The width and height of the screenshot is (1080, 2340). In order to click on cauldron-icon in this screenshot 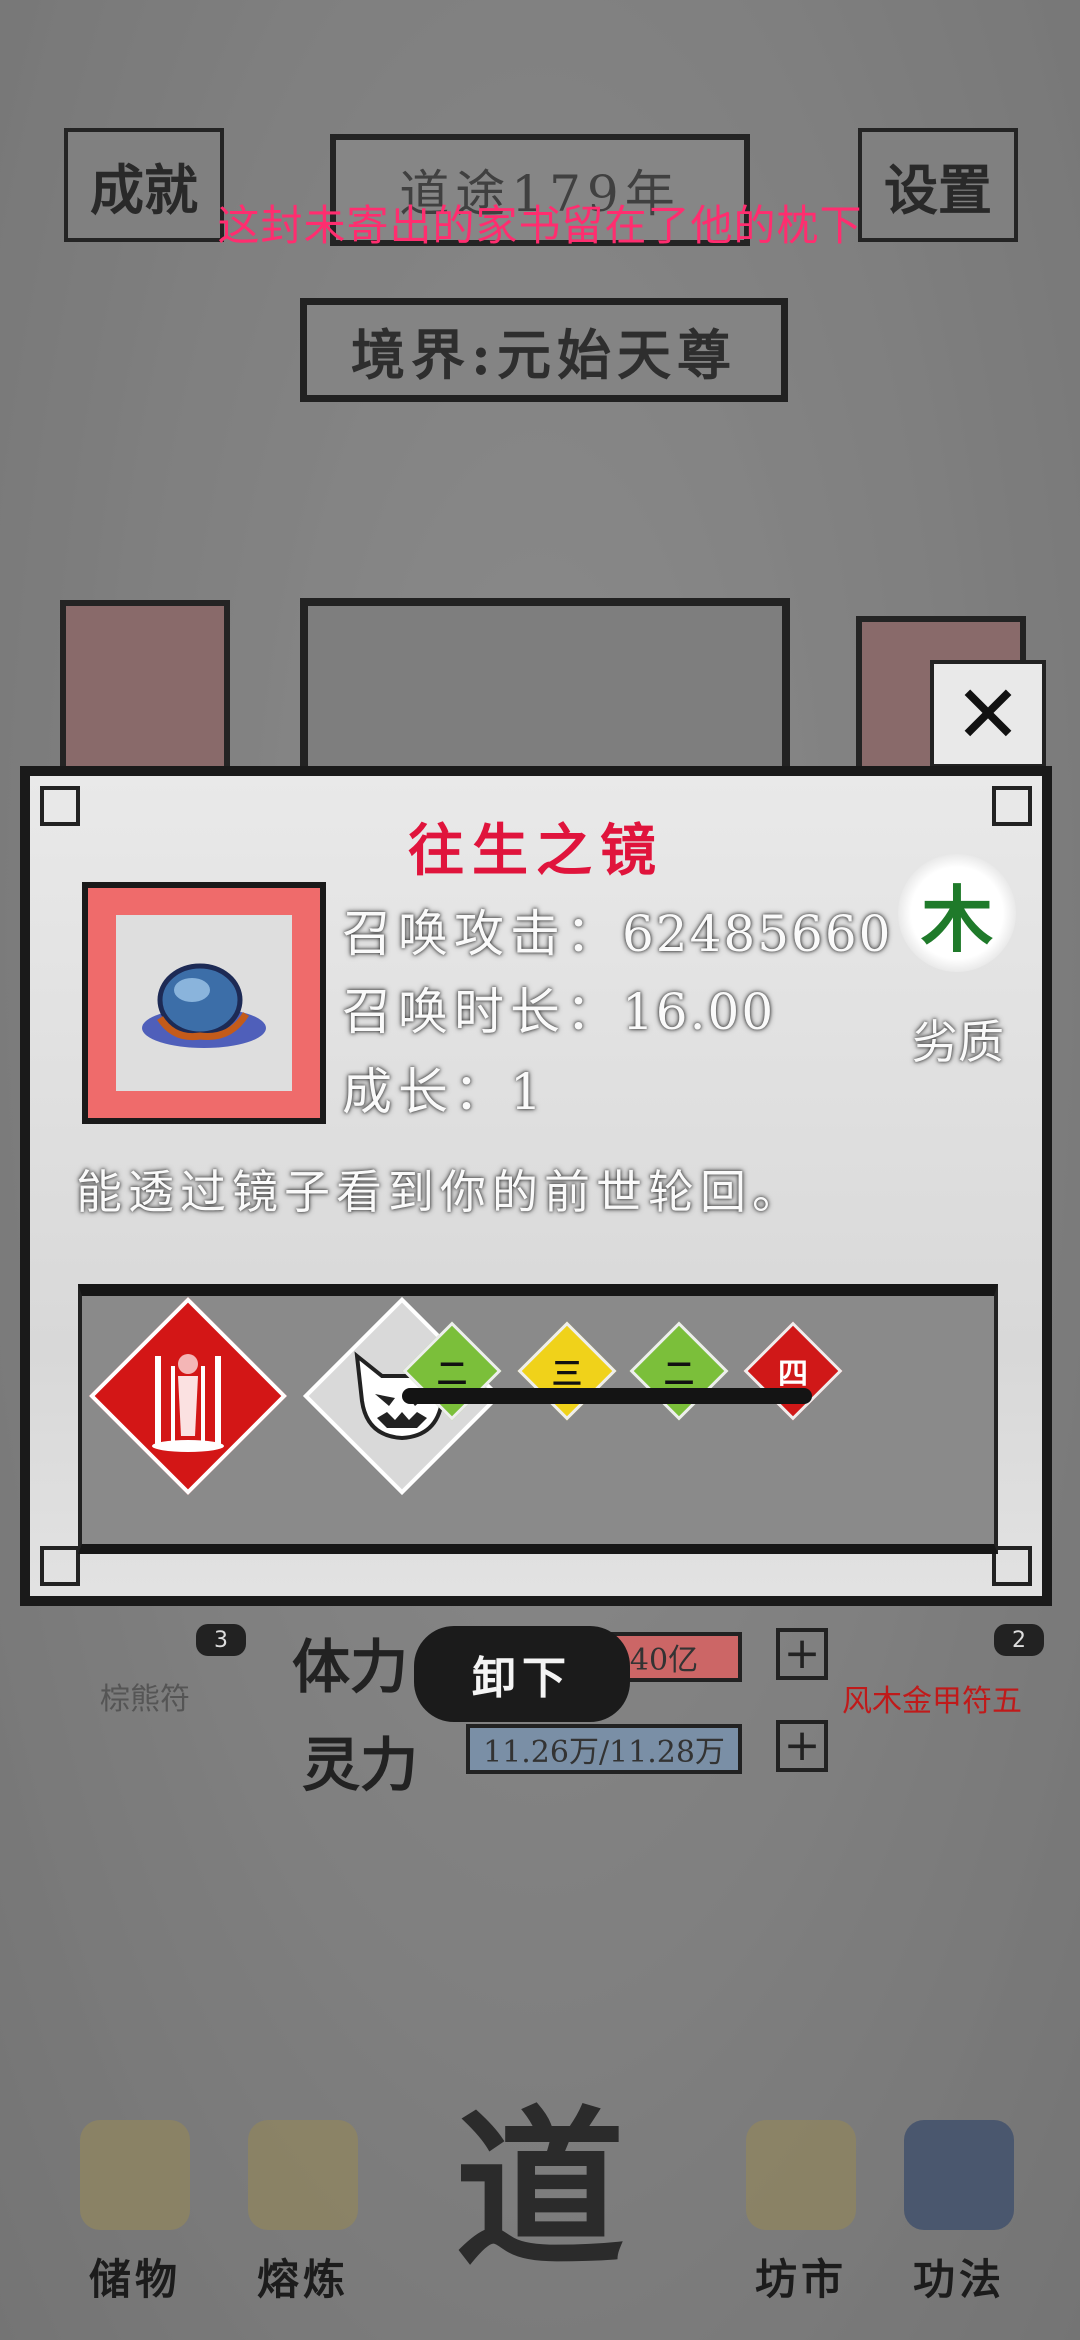, I will do `click(303, 2175)`.